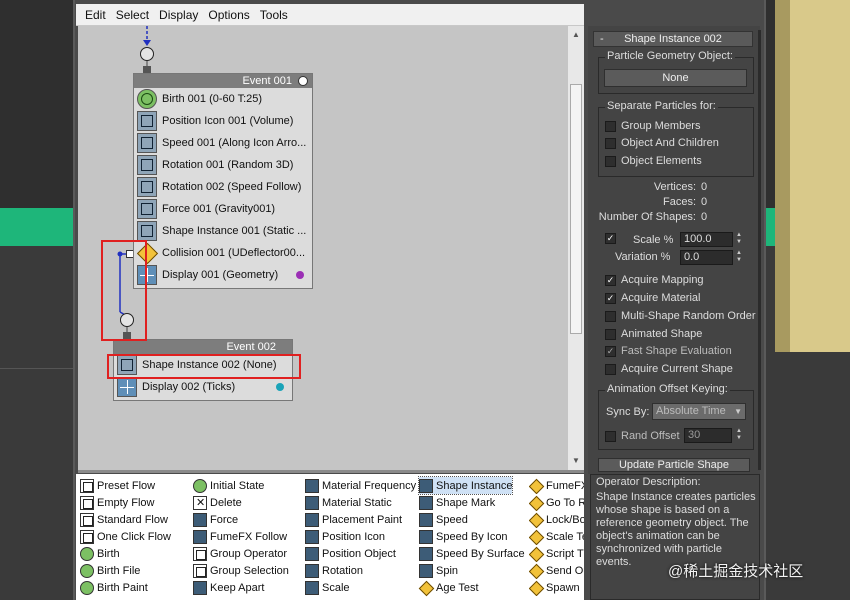 The width and height of the screenshot is (850, 600). Describe the element at coordinates (610, 161) in the screenshot. I see `object-elements-checkbox` at that location.